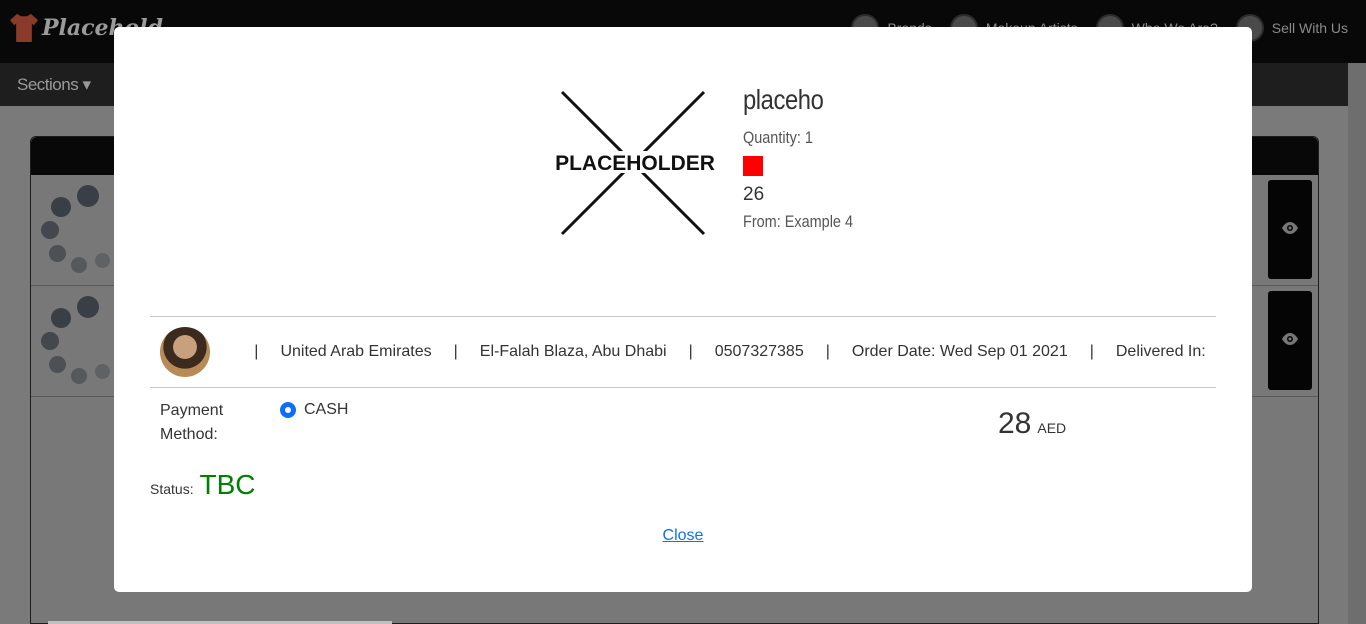 Image resolution: width=1366 pixels, height=624 pixels. What do you see at coordinates (356, 351) in the screenshot?
I see `order-country: United Arab Emirates` at bounding box center [356, 351].